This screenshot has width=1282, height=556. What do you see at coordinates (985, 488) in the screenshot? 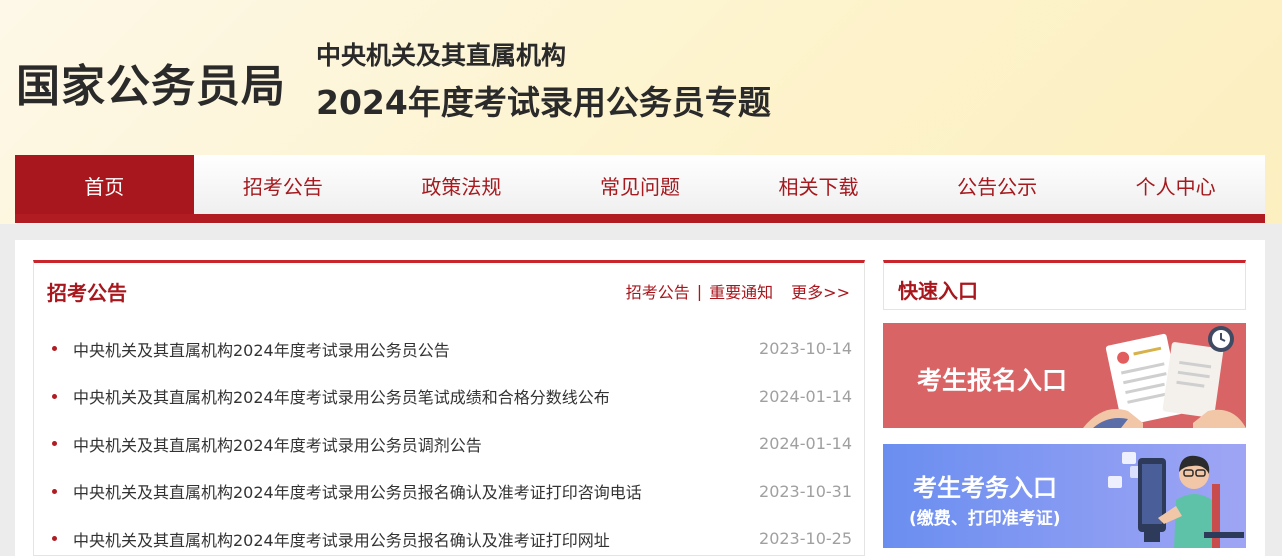
I see `exam-services-entry-label: 考生考务入口` at bounding box center [985, 488].